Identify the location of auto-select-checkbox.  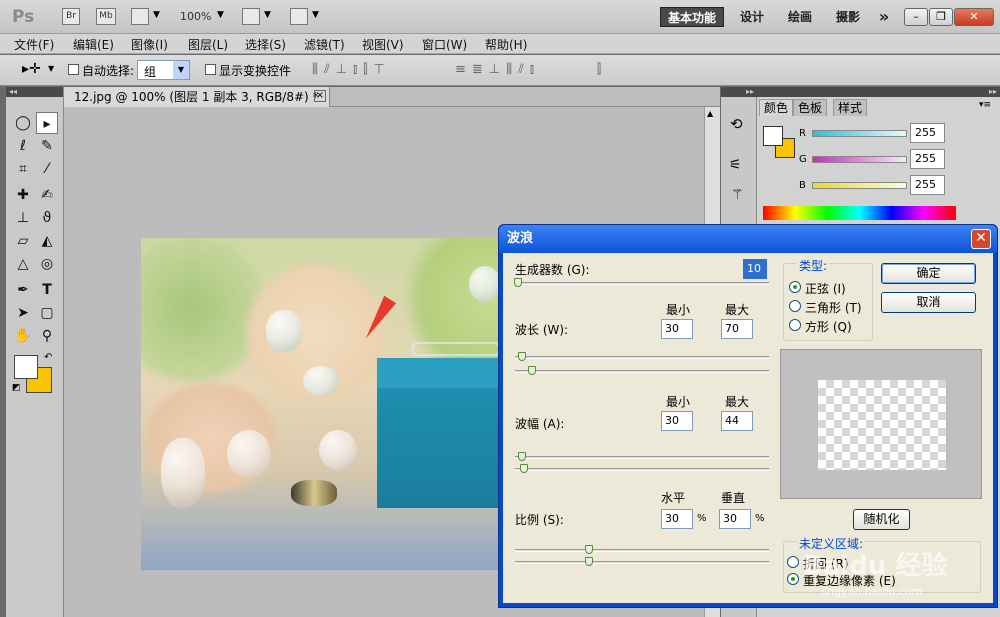
(73, 69).